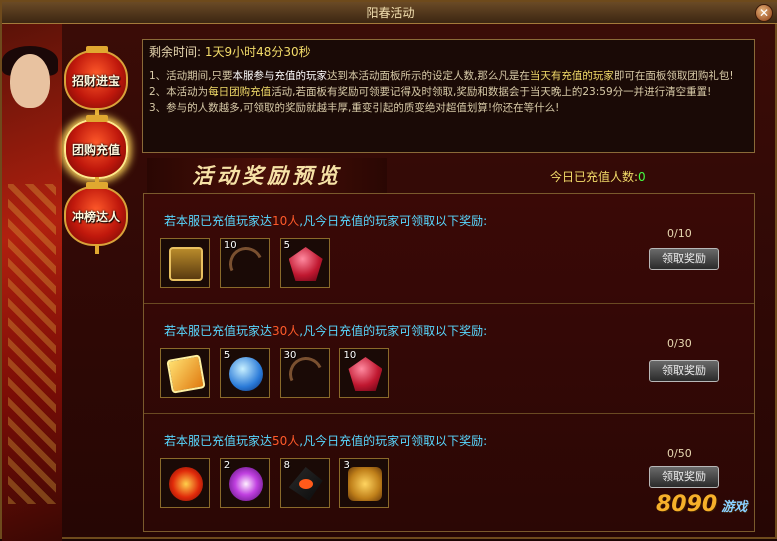  I want to click on lion-shield-icon, so click(365, 484).